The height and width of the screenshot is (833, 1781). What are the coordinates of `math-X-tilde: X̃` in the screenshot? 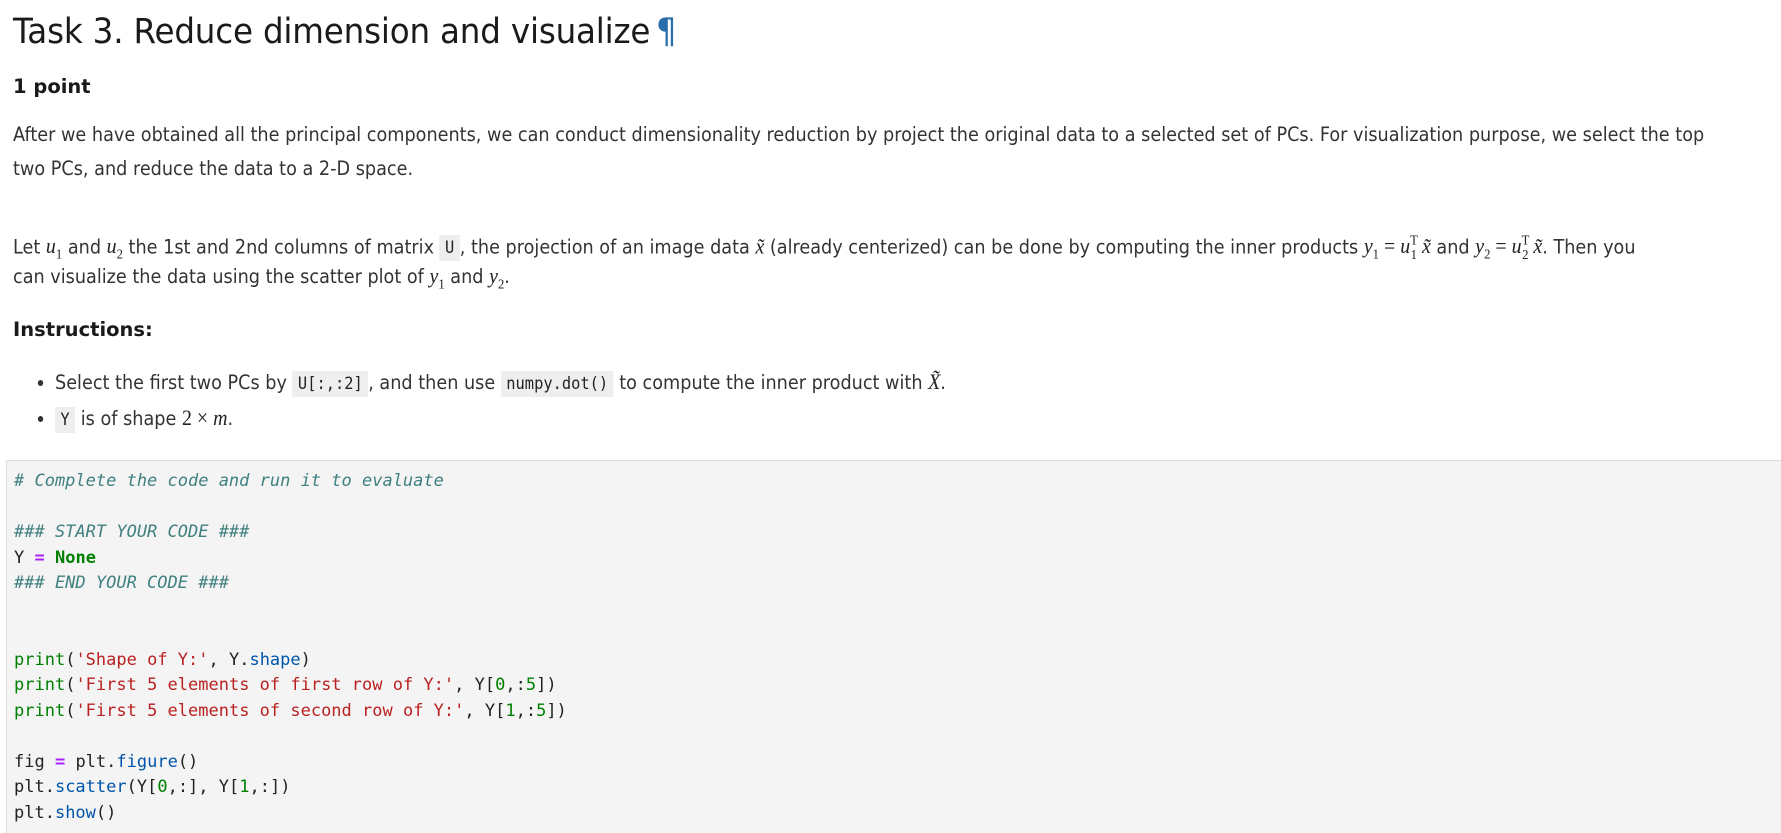 It's located at (934, 381).